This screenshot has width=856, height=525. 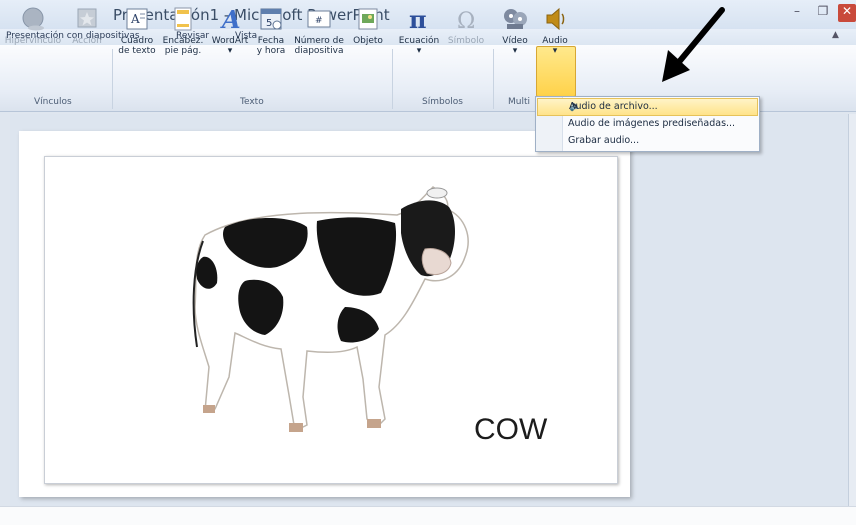 I want to click on slide-number-label-2: diapositiva, so click(x=319, y=51).